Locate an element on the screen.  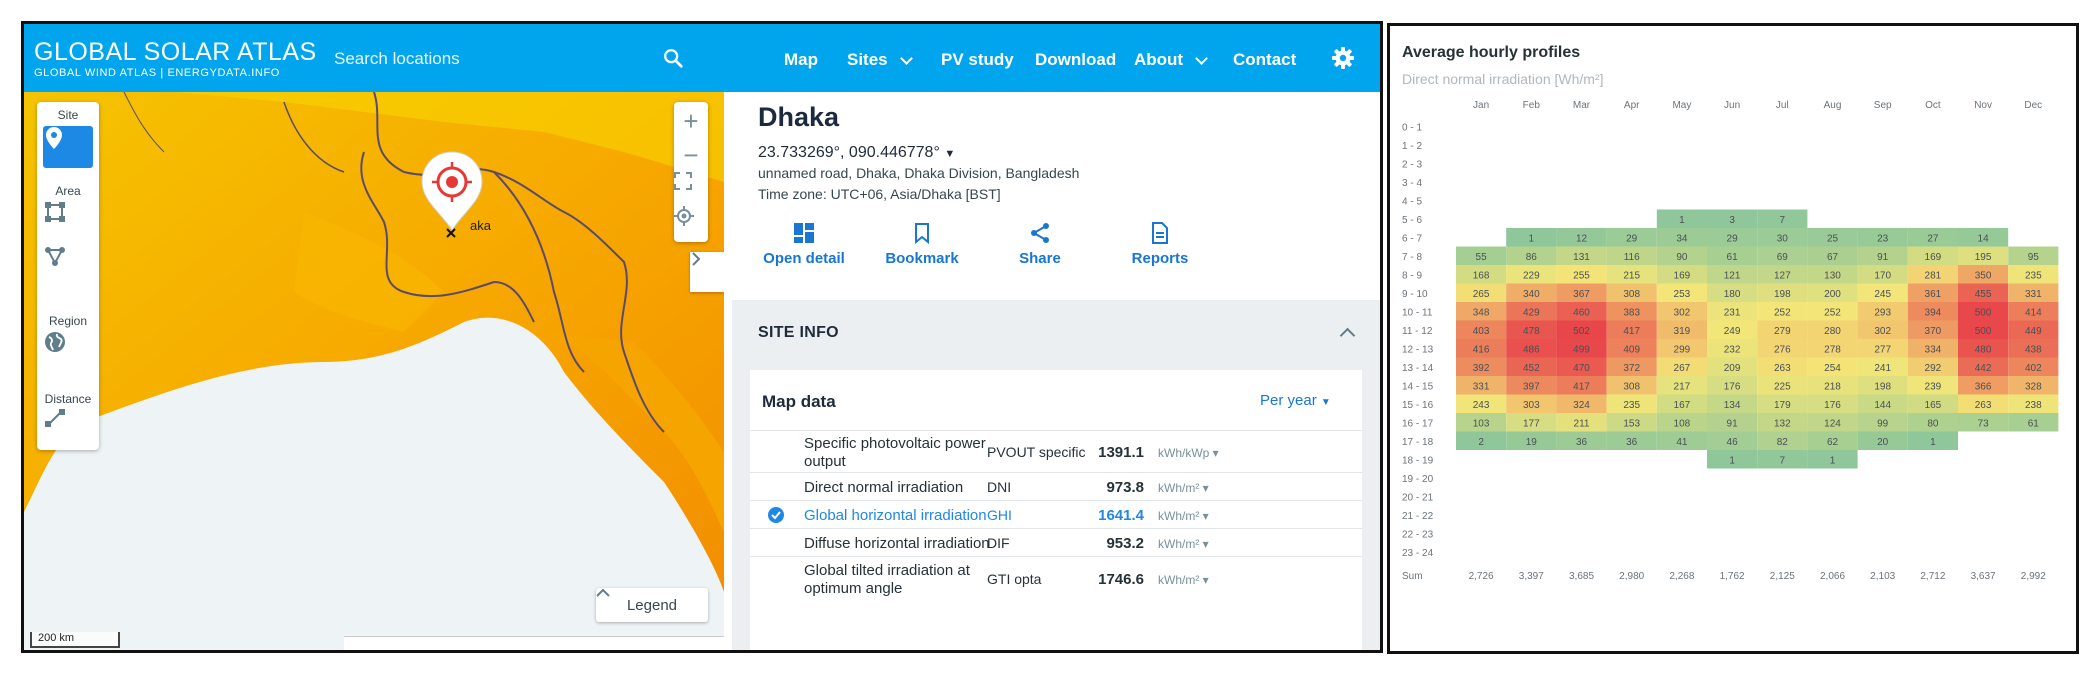
heatmap-cell-value: 30 is located at coordinates (1783, 238).